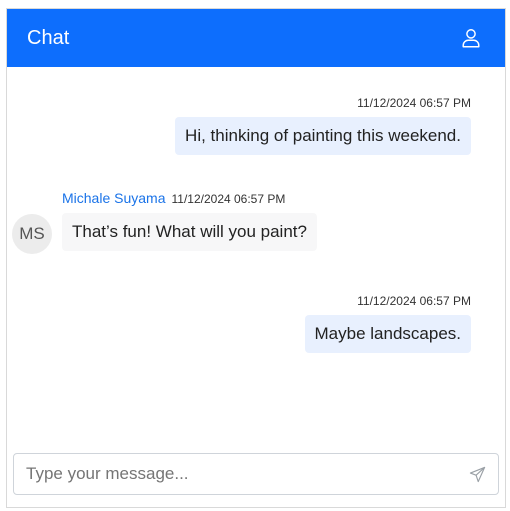  What do you see at coordinates (32, 234) in the screenshot?
I see `avatar: MS` at bounding box center [32, 234].